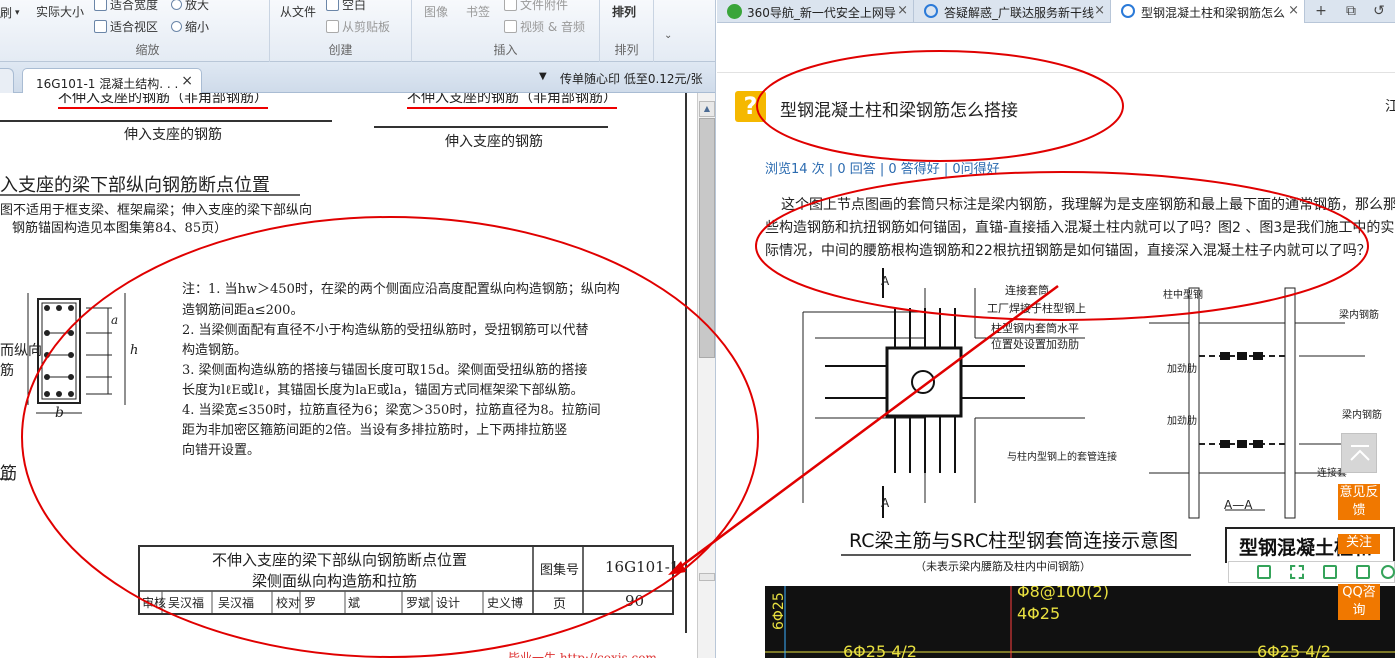  I want to click on title-block-line-2: 梁侧面纵向构造筋和拉筋, so click(335, 581).